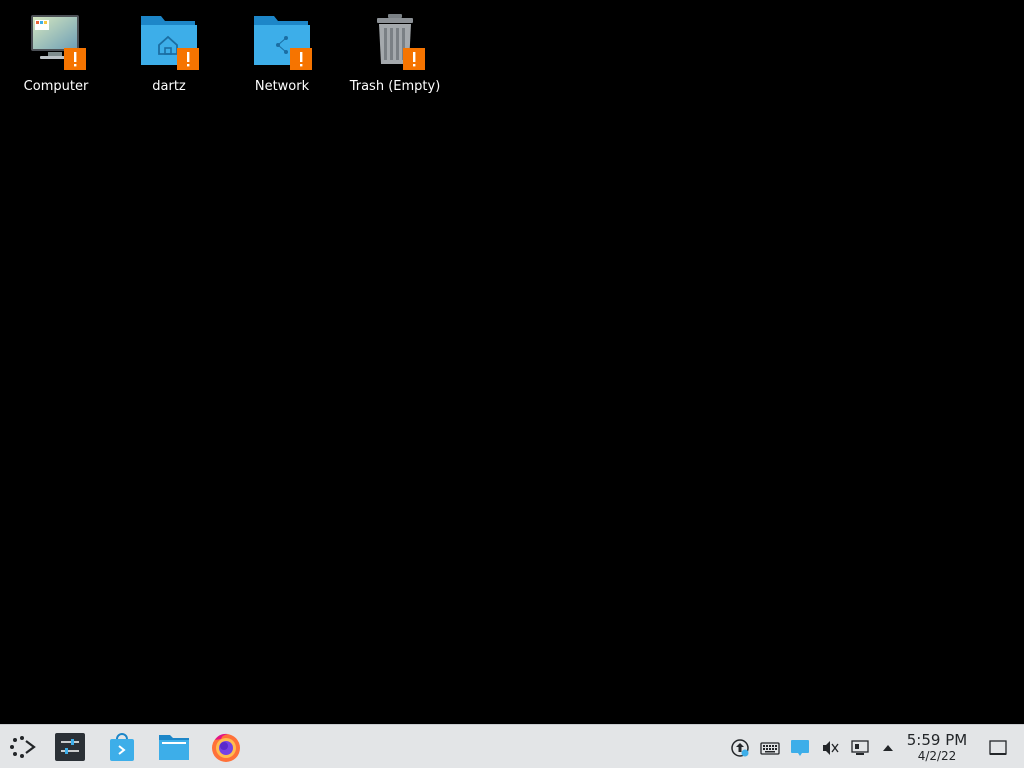 This screenshot has width=1024, height=768. I want to click on updates-icon, so click(740, 750).